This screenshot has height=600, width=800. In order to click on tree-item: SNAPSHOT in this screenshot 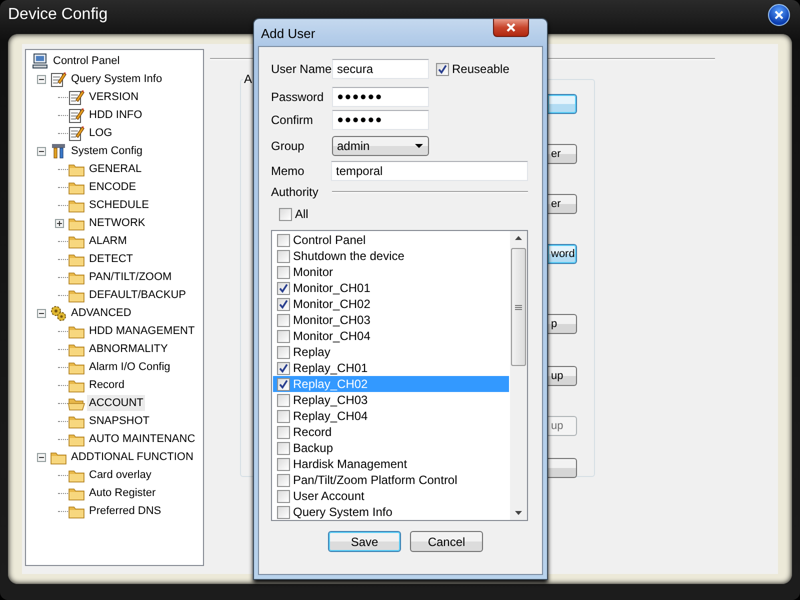, I will do `click(119, 421)`.